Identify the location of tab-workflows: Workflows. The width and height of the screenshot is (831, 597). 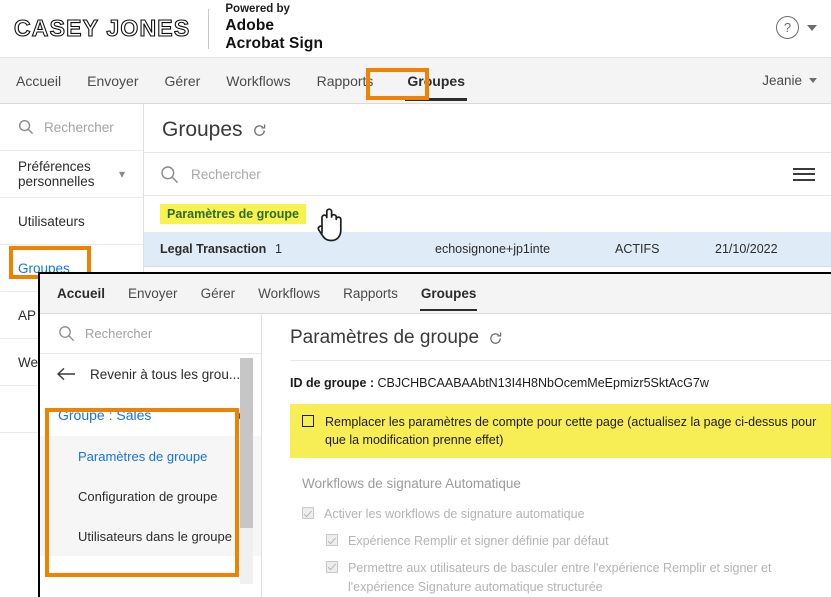
(258, 81).